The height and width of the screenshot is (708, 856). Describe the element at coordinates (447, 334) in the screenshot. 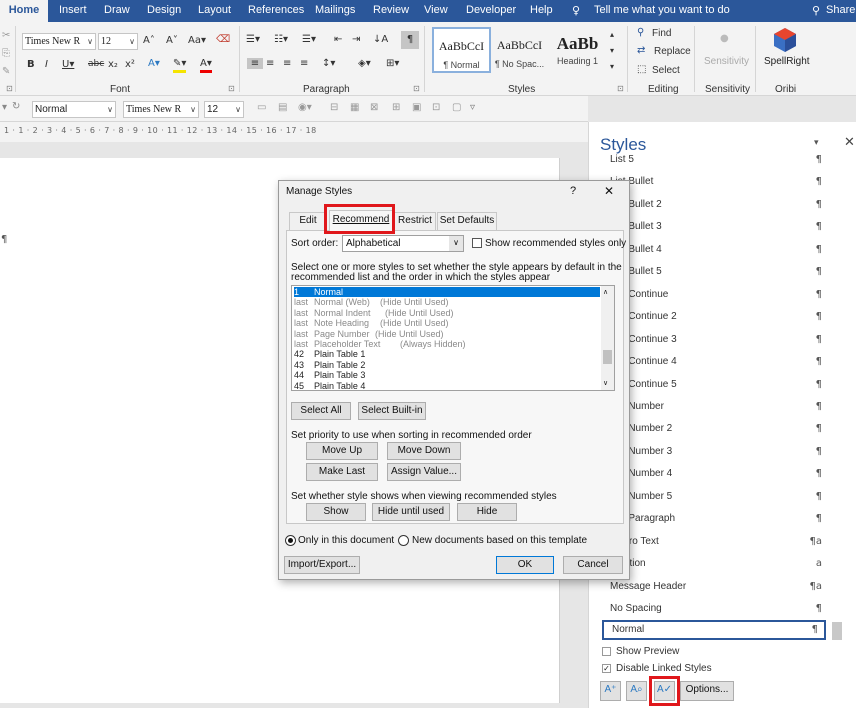

I see `style-listbox-item: last Page Number (Hide Until Used)` at that location.